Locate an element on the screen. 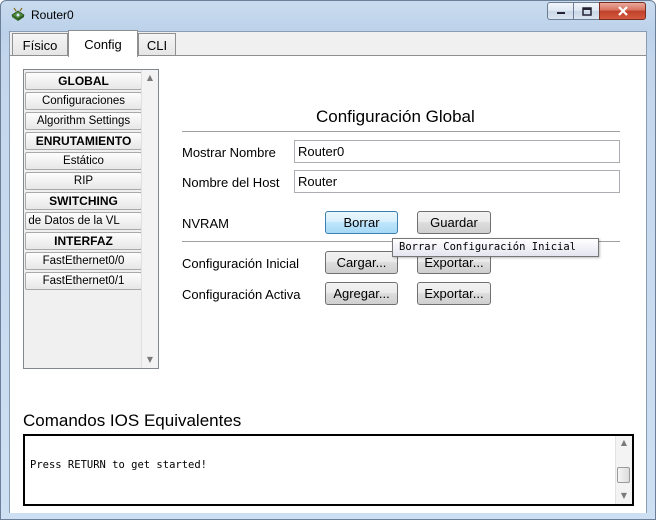 This screenshot has height=520, width=656. console-scroll-down-icon: ▼ is located at coordinates (624, 496).